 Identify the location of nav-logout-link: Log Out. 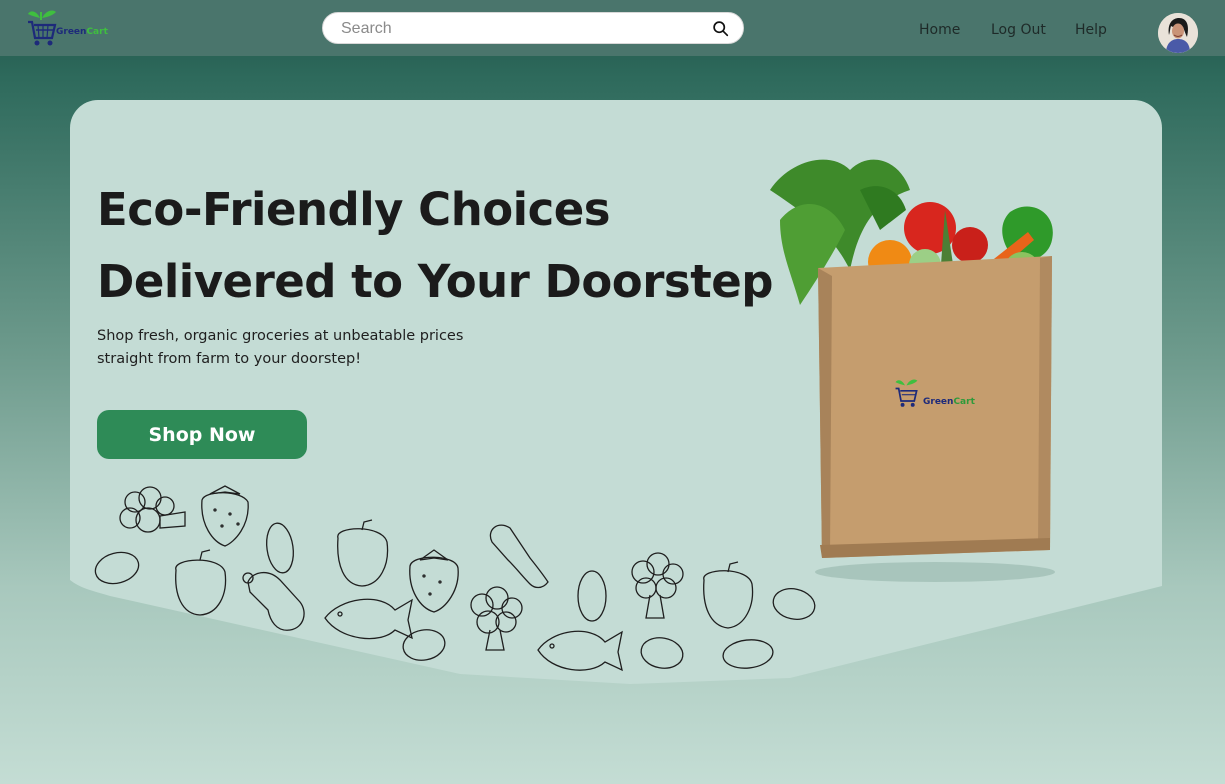
(1018, 30).